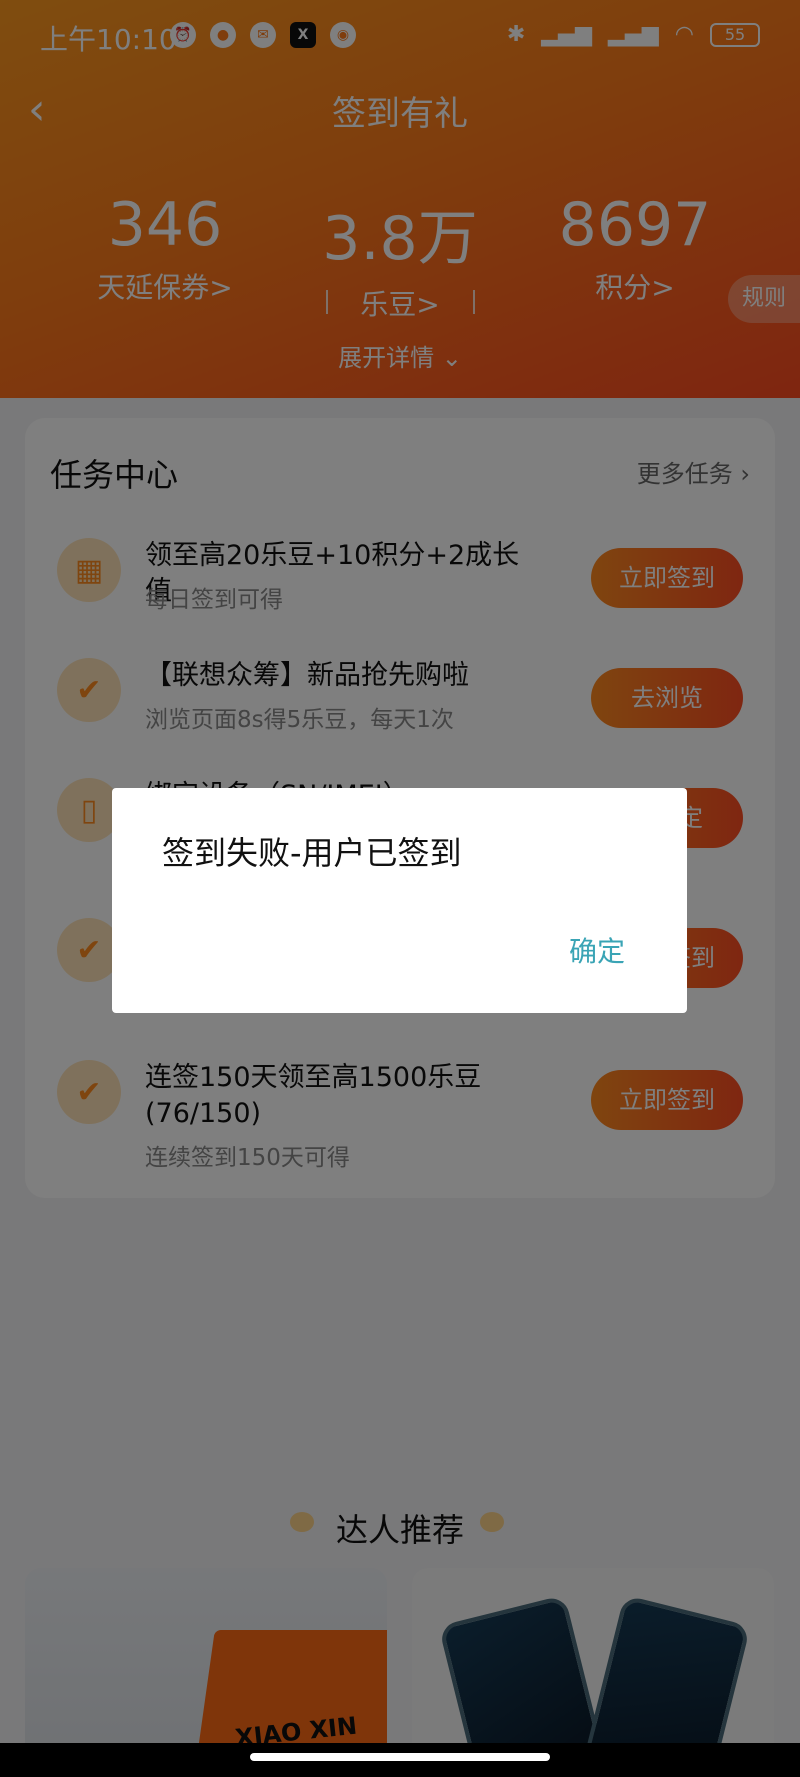 The height and width of the screenshot is (1777, 800). Describe the element at coordinates (312, 853) in the screenshot. I see `dialog-message: 签到失败-用户已签到` at that location.